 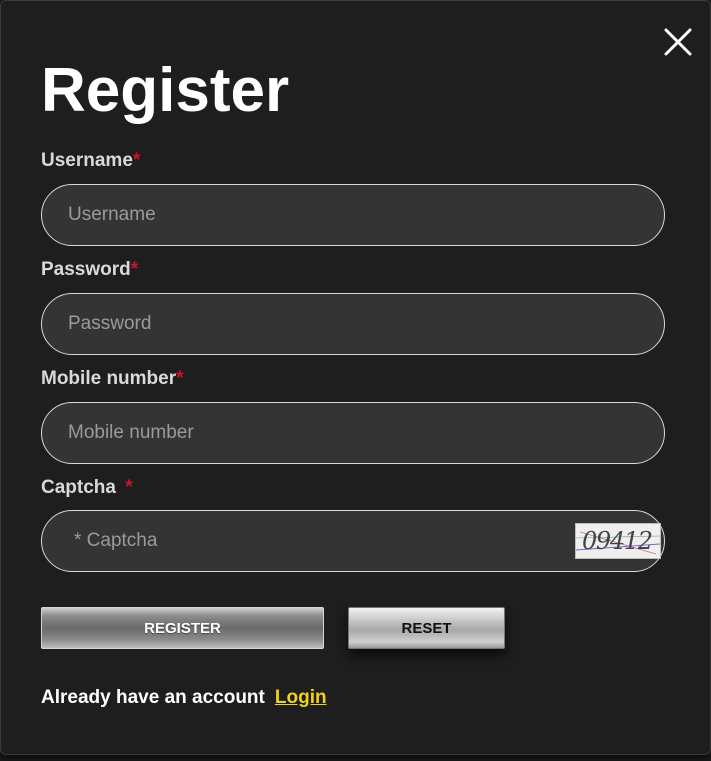 What do you see at coordinates (353, 324) in the screenshot?
I see `password-input` at bounding box center [353, 324].